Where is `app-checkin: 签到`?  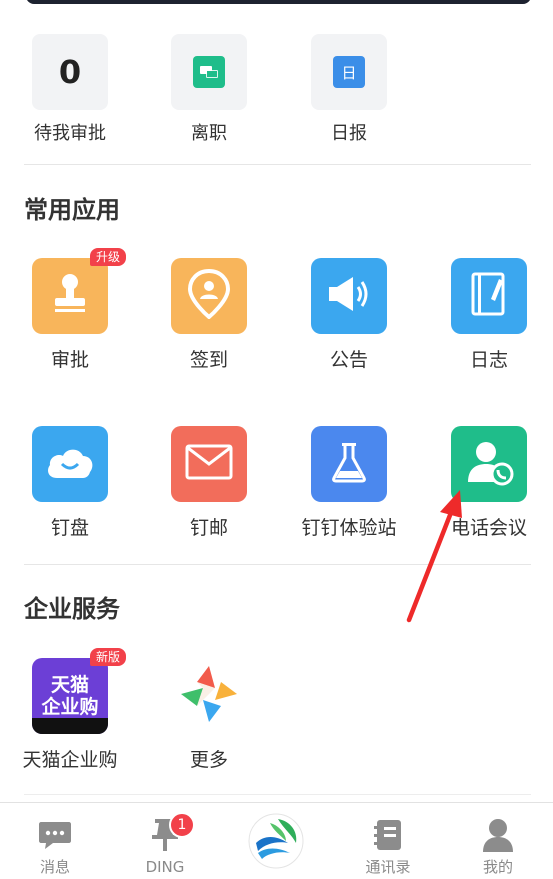
app-checkin: 签到 is located at coordinates (209, 315).